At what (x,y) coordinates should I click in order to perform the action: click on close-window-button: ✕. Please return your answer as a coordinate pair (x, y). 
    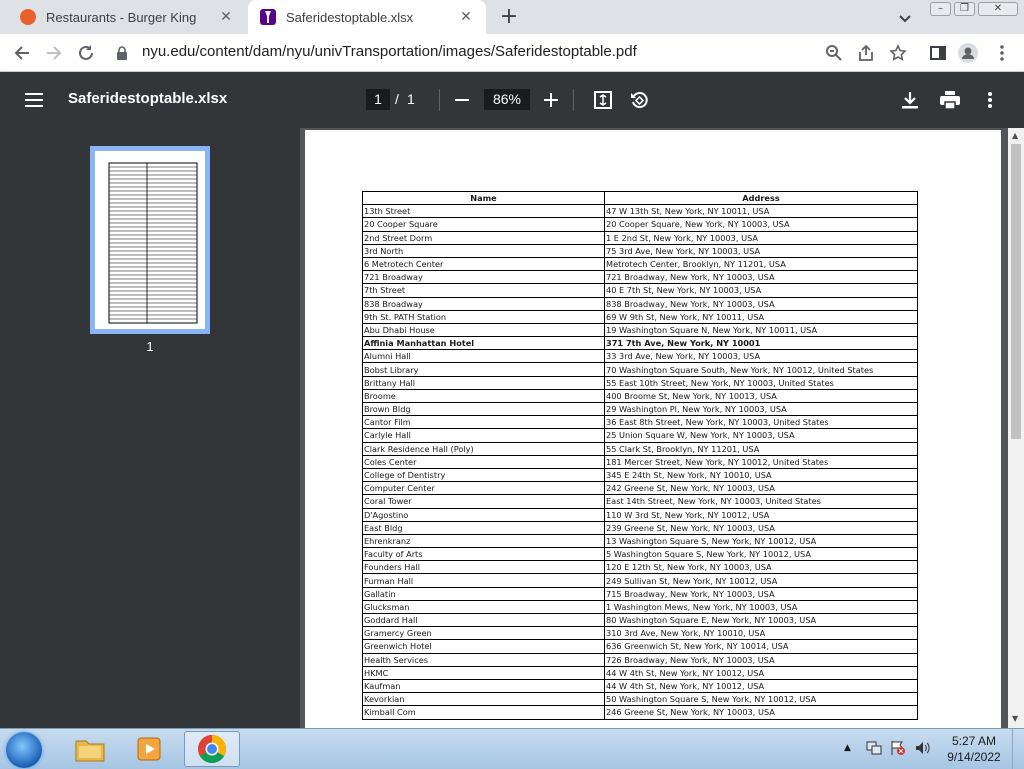
    Looking at the image, I should click on (998, 9).